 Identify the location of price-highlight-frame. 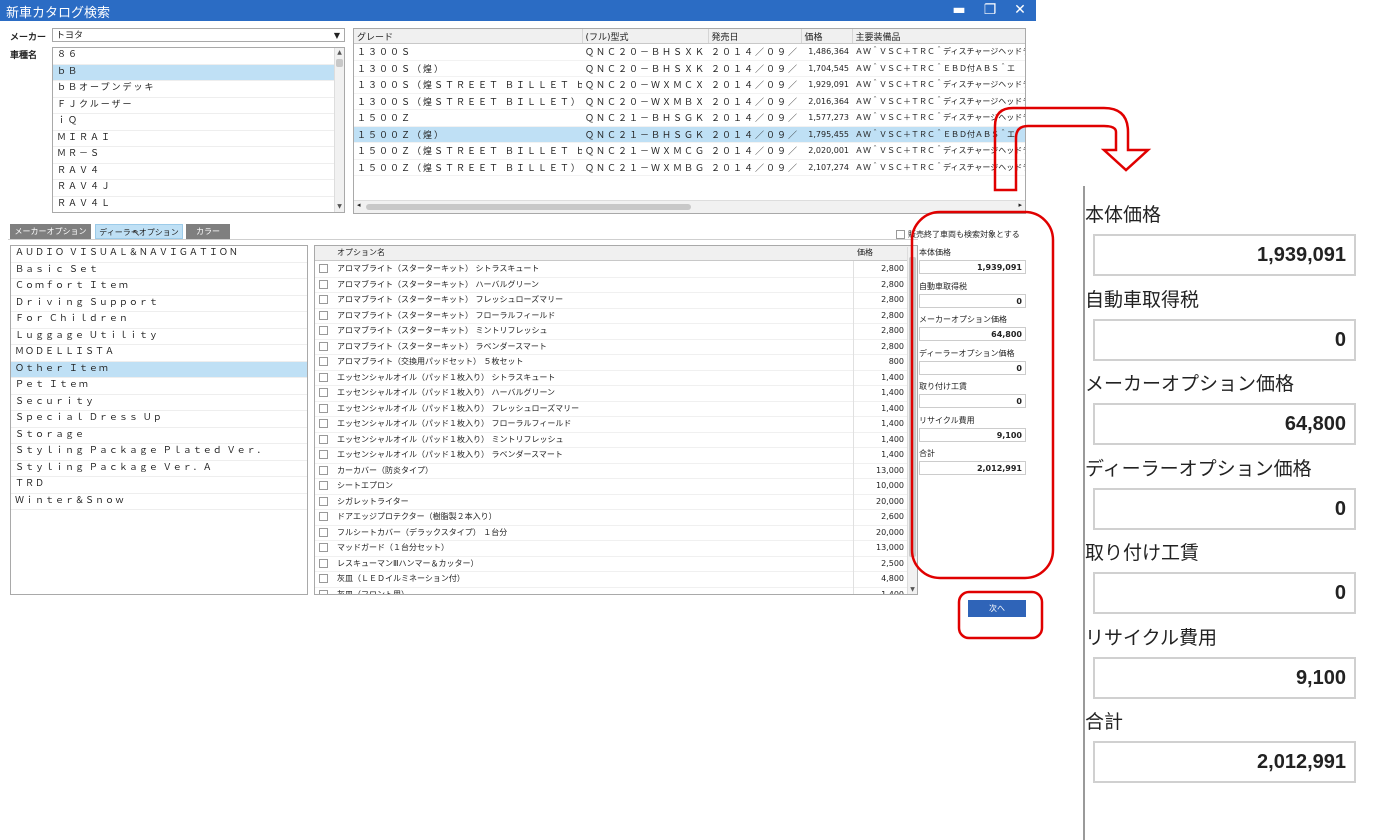
(982, 395).